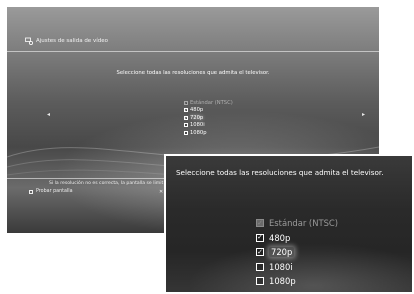 Image resolution: width=414 pixels, height=294 pixels. Describe the element at coordinates (363, 114) in the screenshot. I see `right-arrow-icon: ▸` at that location.